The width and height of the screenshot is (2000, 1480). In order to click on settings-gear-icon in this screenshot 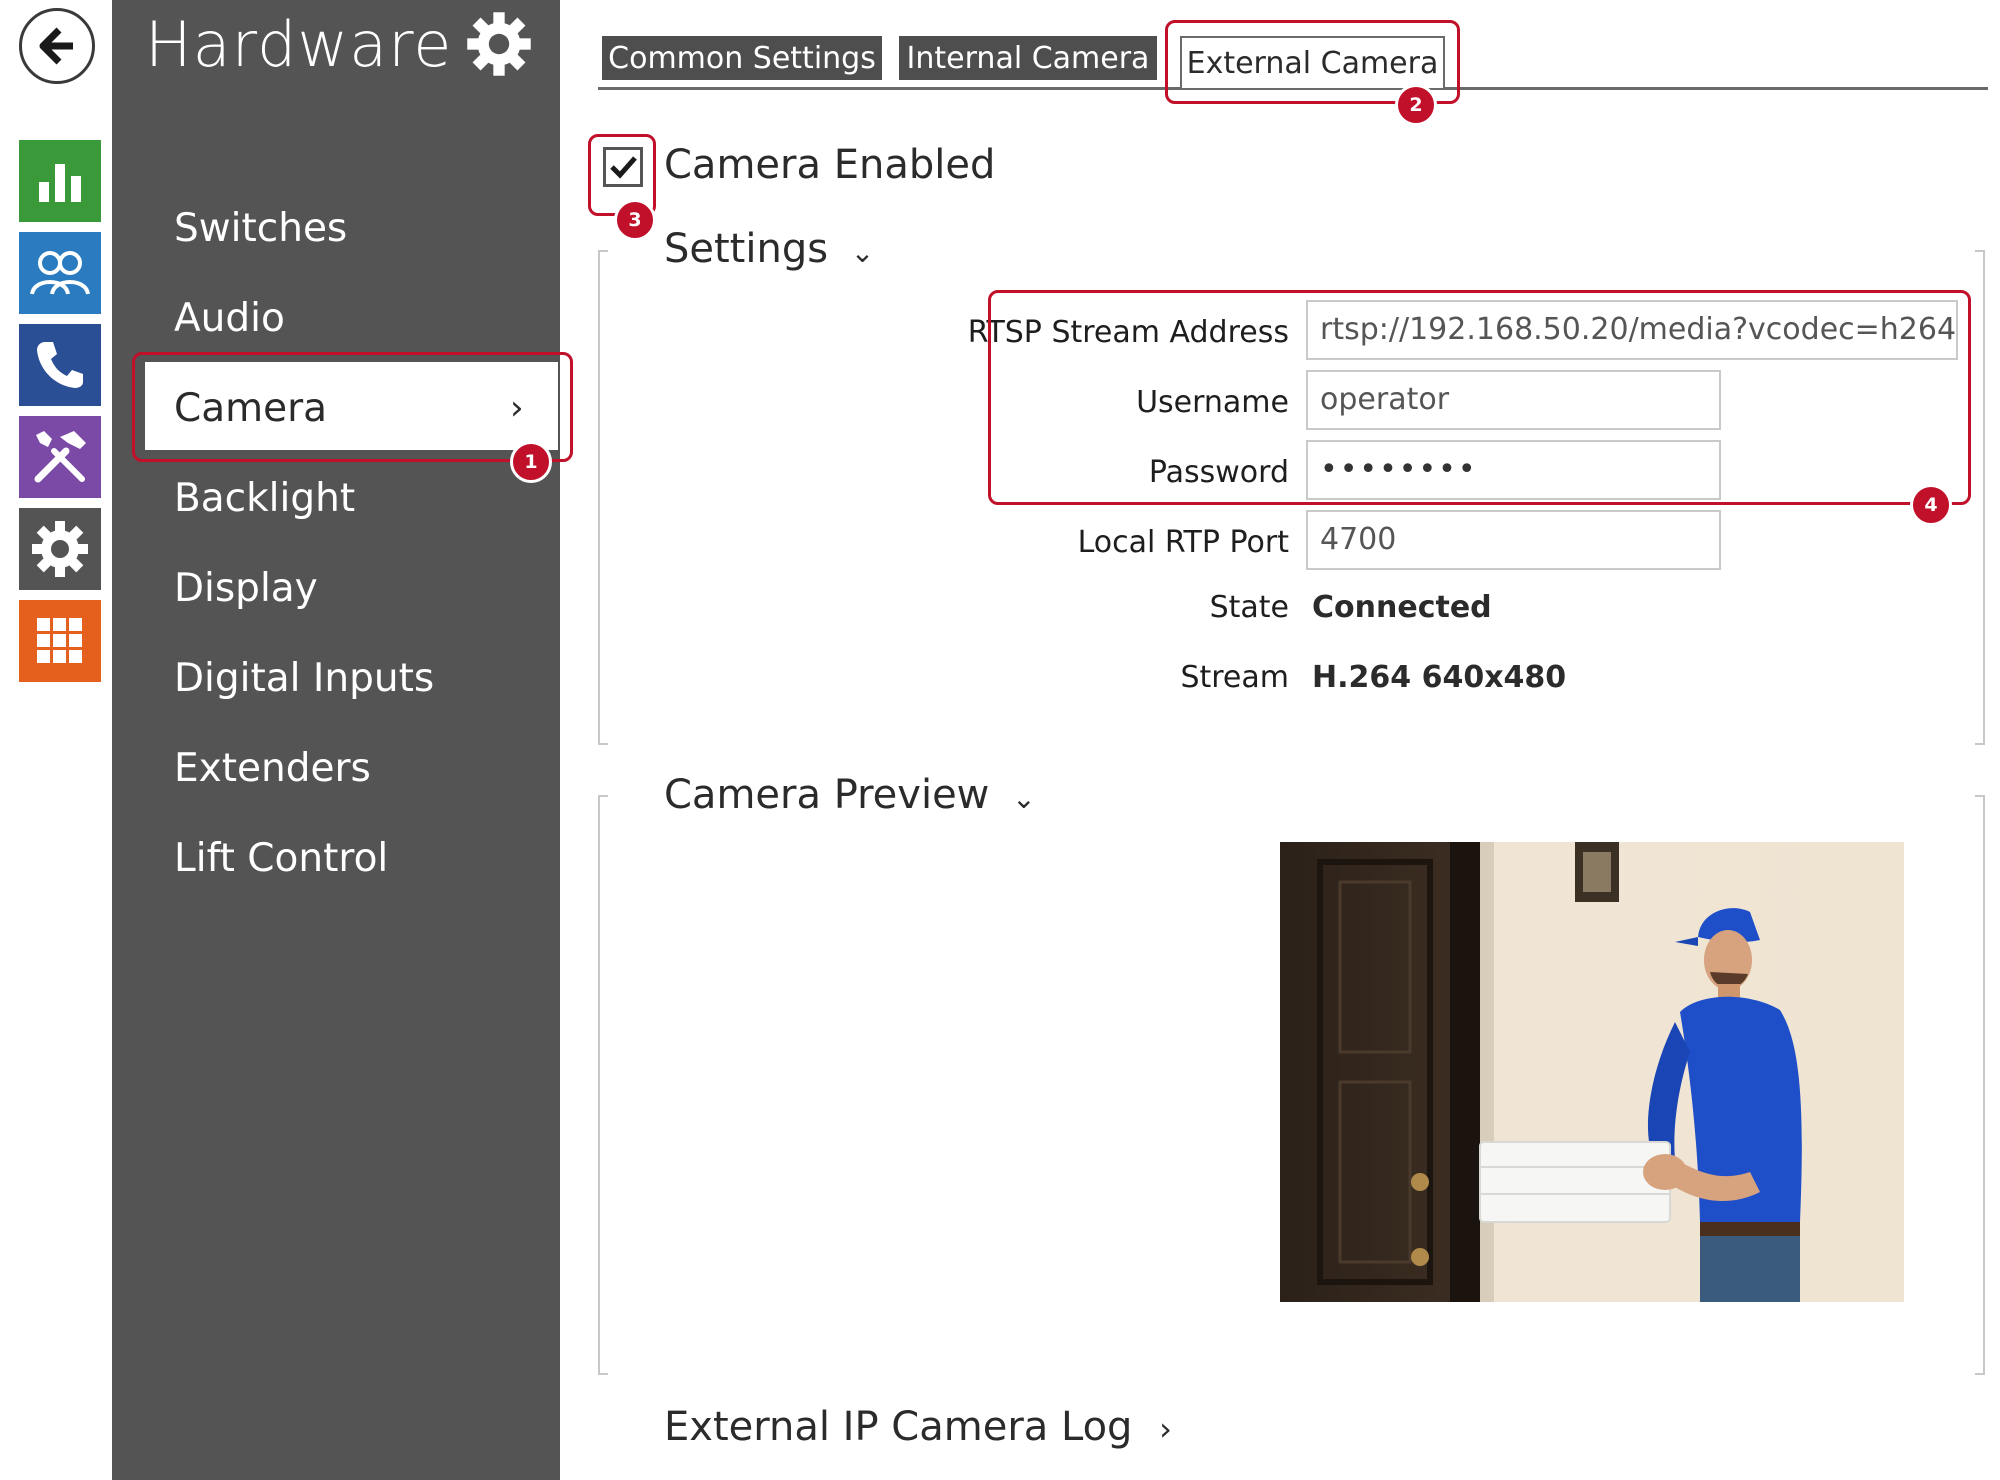, I will do `click(499, 44)`.